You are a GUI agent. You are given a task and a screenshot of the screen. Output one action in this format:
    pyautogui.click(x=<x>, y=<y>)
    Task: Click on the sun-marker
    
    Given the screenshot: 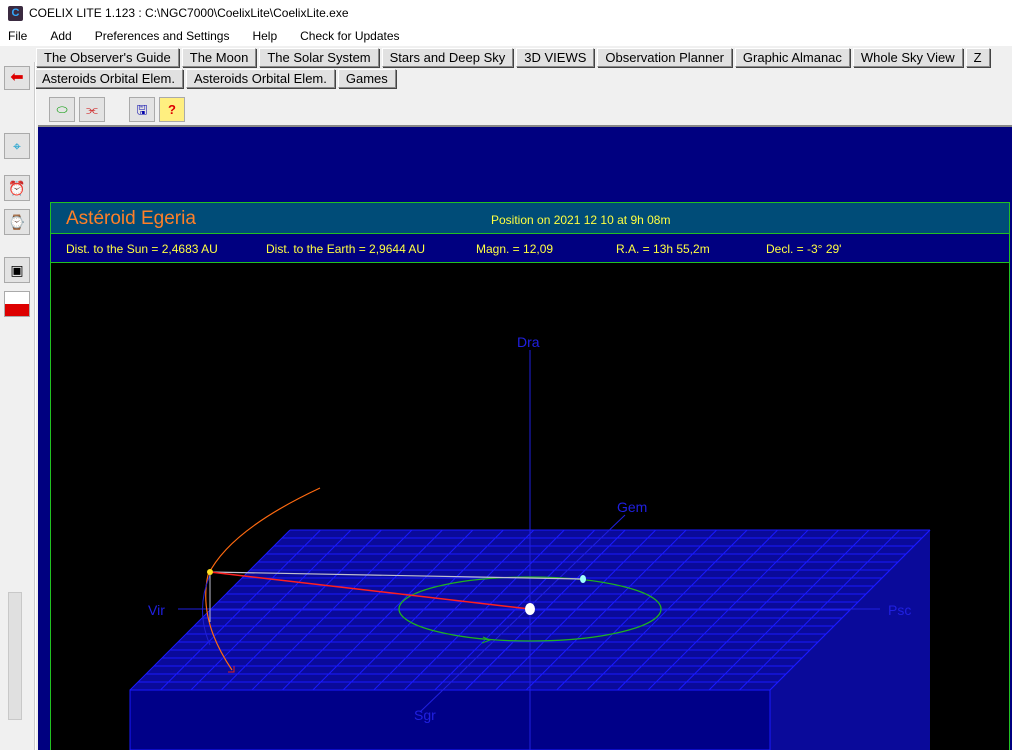 What is the action you would take?
    pyautogui.click(x=530, y=609)
    